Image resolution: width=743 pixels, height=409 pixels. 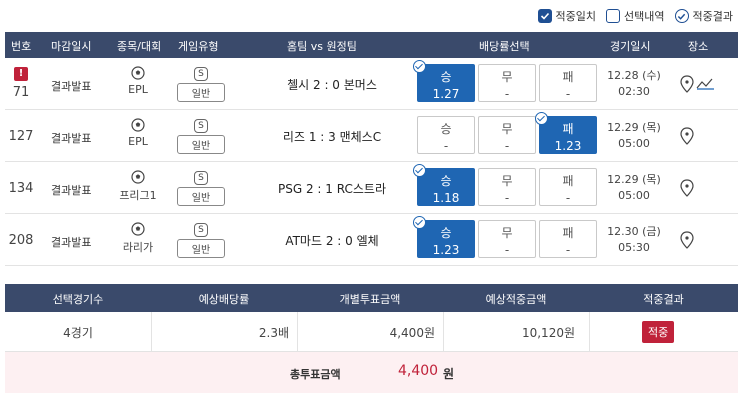 What do you see at coordinates (418, 371) in the screenshot?
I see `total-bet-amount: 4,400` at bounding box center [418, 371].